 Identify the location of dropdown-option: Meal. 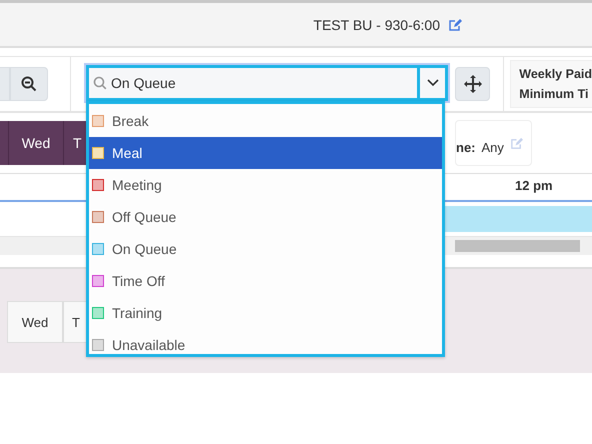
(265, 153).